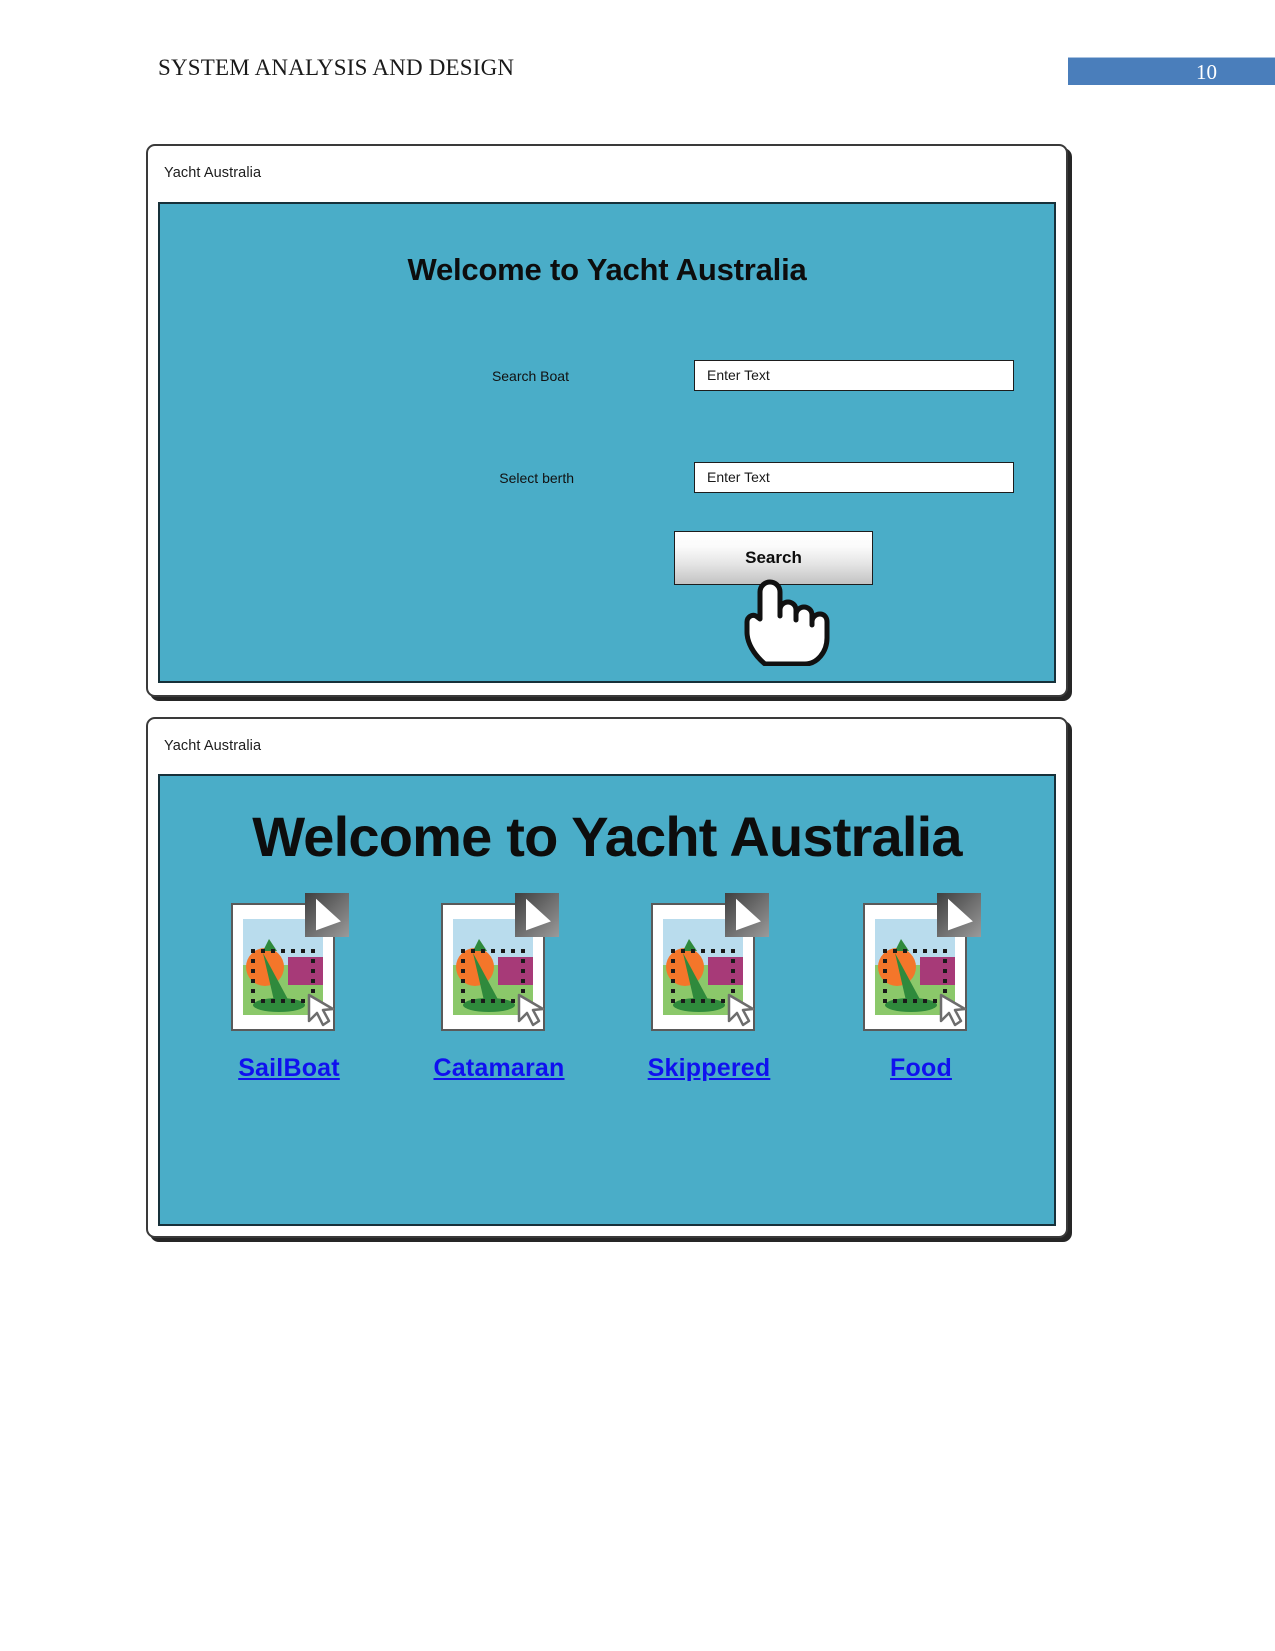 Image resolution: width=1275 pixels, height=1651 pixels. I want to click on category-item-skippered: Skippered, so click(709, 987).